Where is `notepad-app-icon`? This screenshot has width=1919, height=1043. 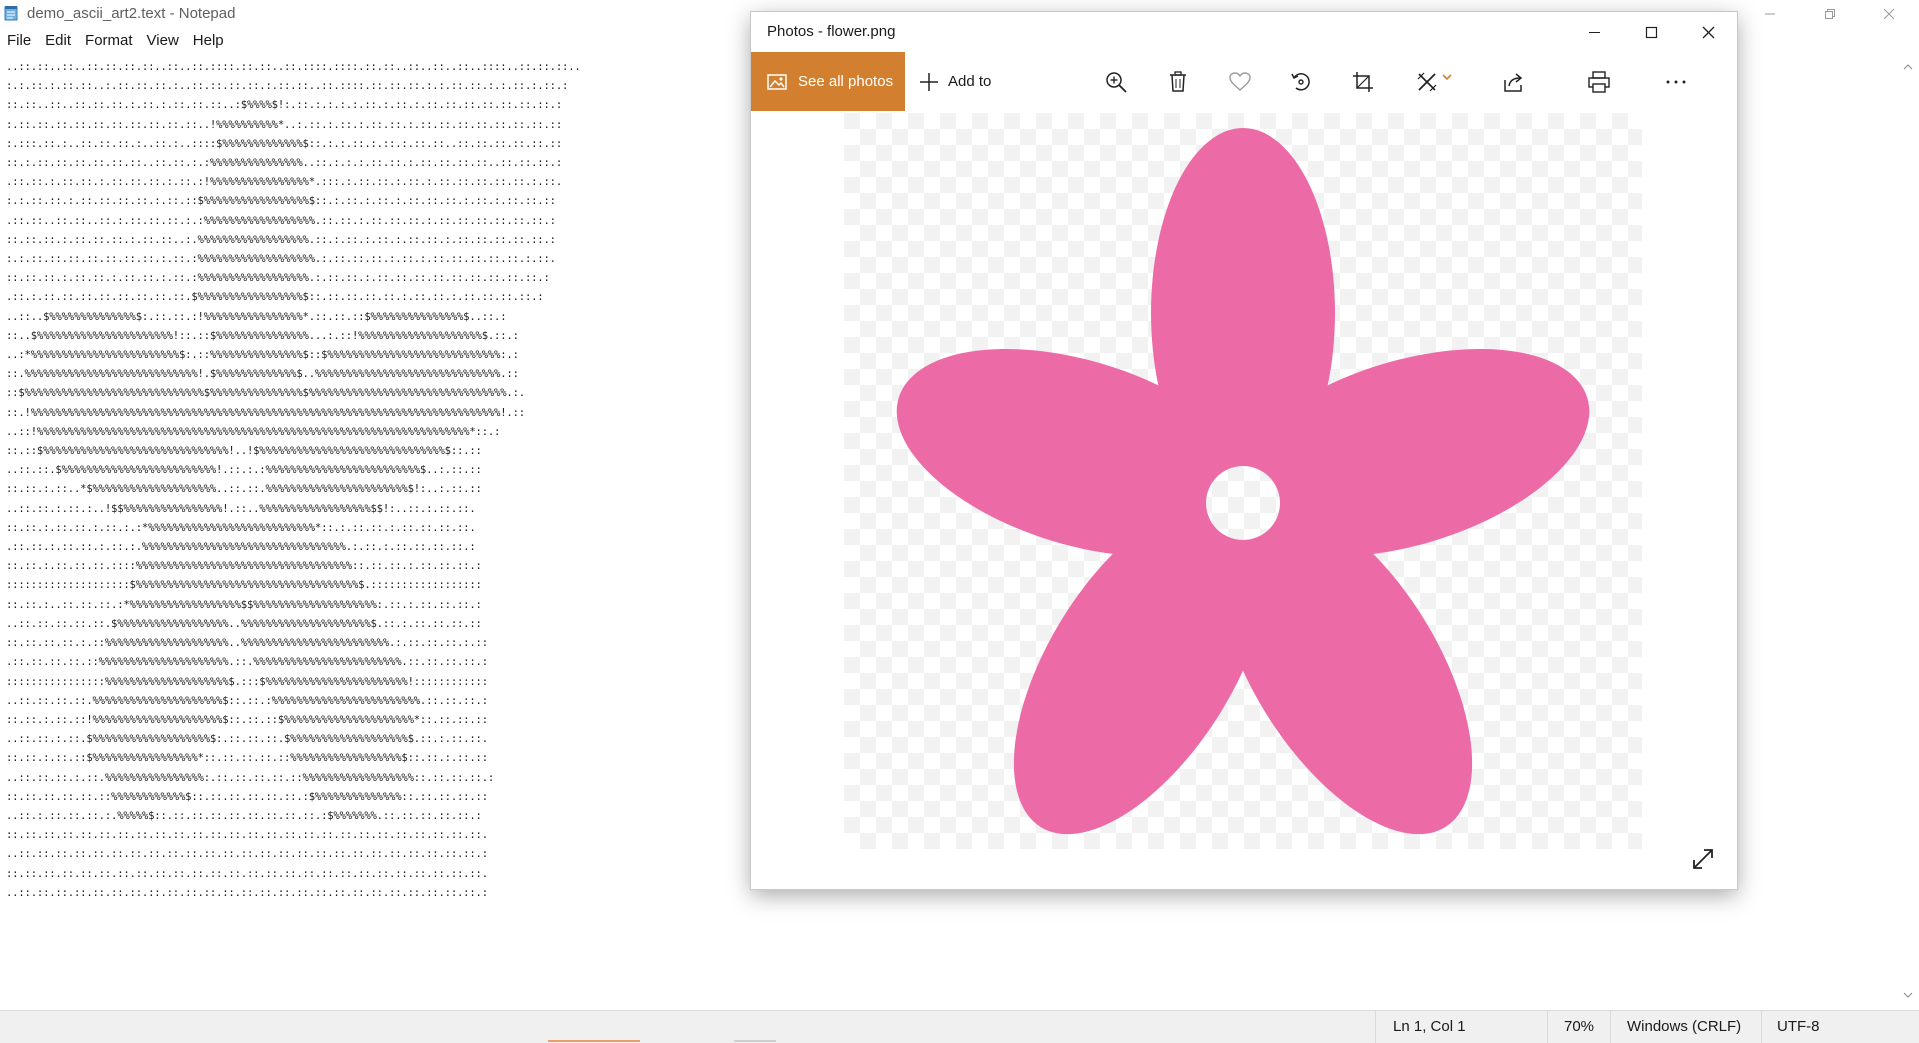 notepad-app-icon is located at coordinates (11, 13).